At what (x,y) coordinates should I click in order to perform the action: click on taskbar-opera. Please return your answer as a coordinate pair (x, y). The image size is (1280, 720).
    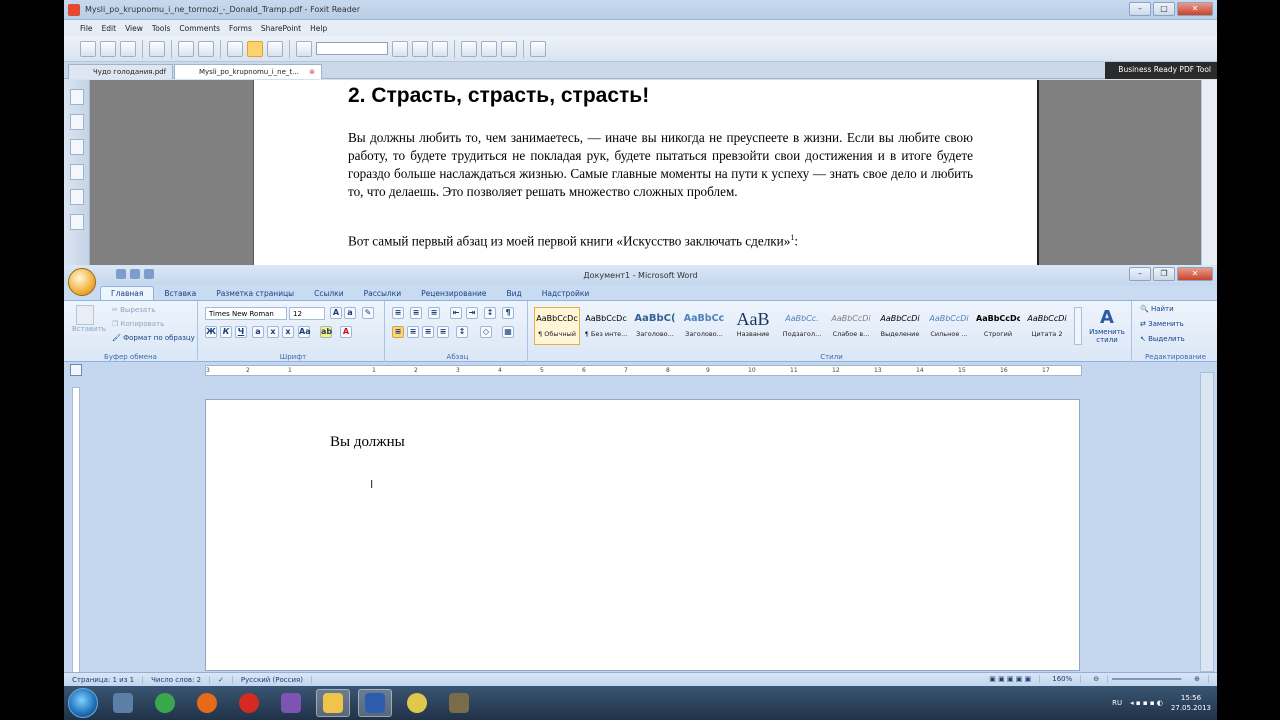
    Looking at the image, I should click on (249, 703).